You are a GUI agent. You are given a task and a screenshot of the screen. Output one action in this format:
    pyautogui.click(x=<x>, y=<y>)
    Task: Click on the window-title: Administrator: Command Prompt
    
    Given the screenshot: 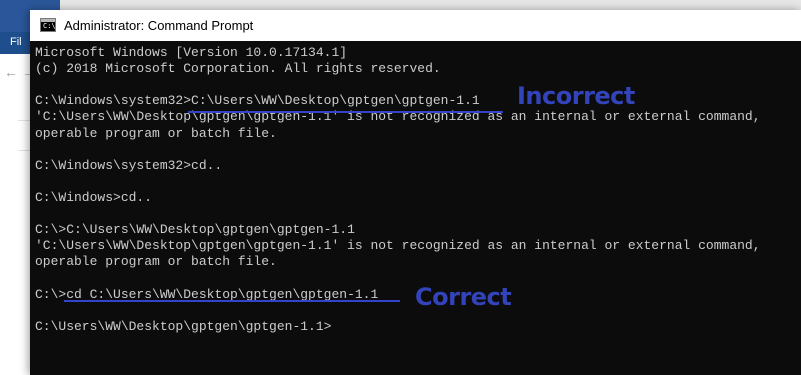 What is the action you would take?
    pyautogui.click(x=159, y=25)
    